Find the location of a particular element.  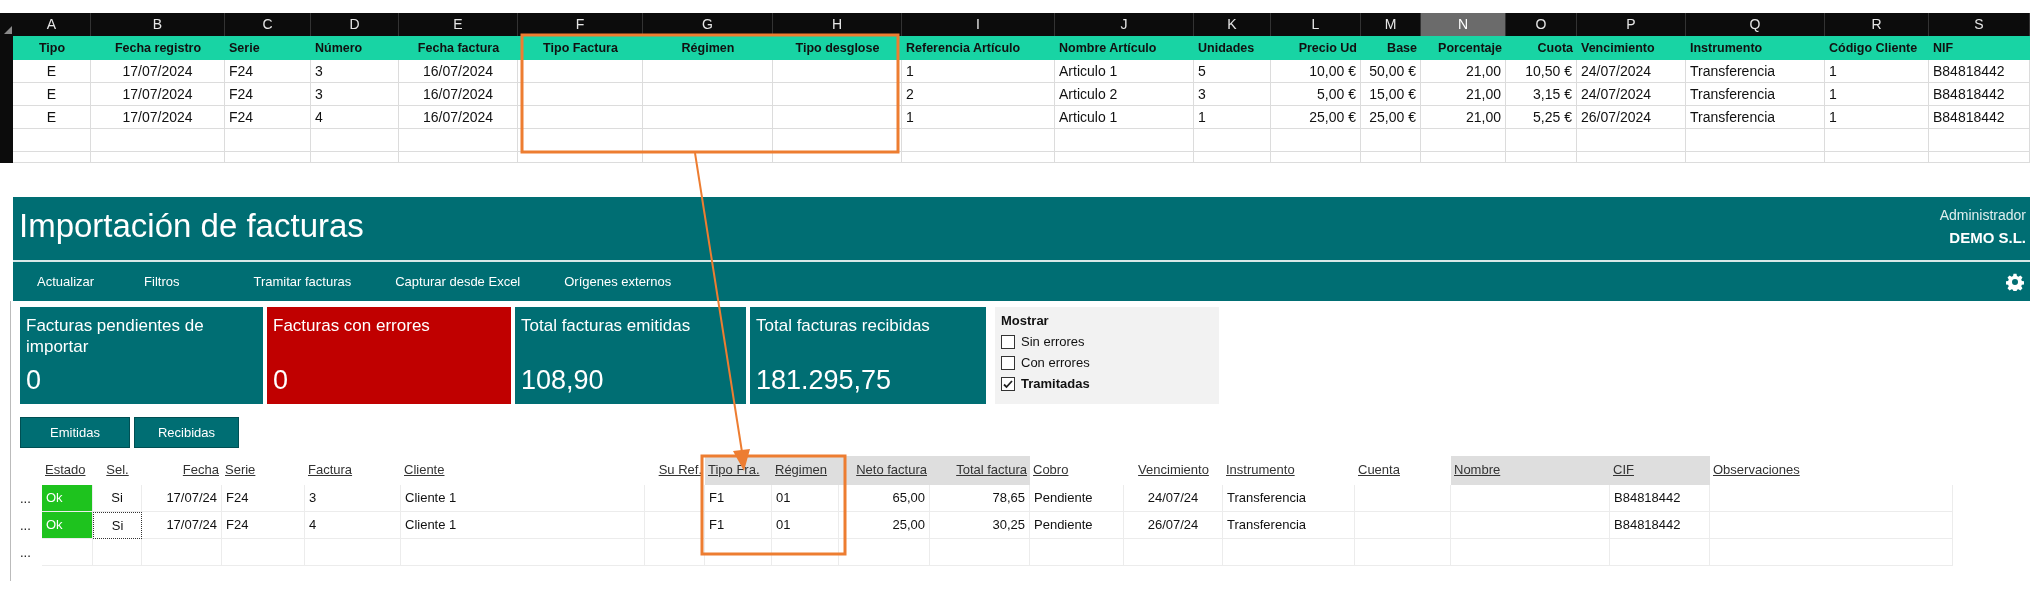

row-header is located at coordinates (6, 157).